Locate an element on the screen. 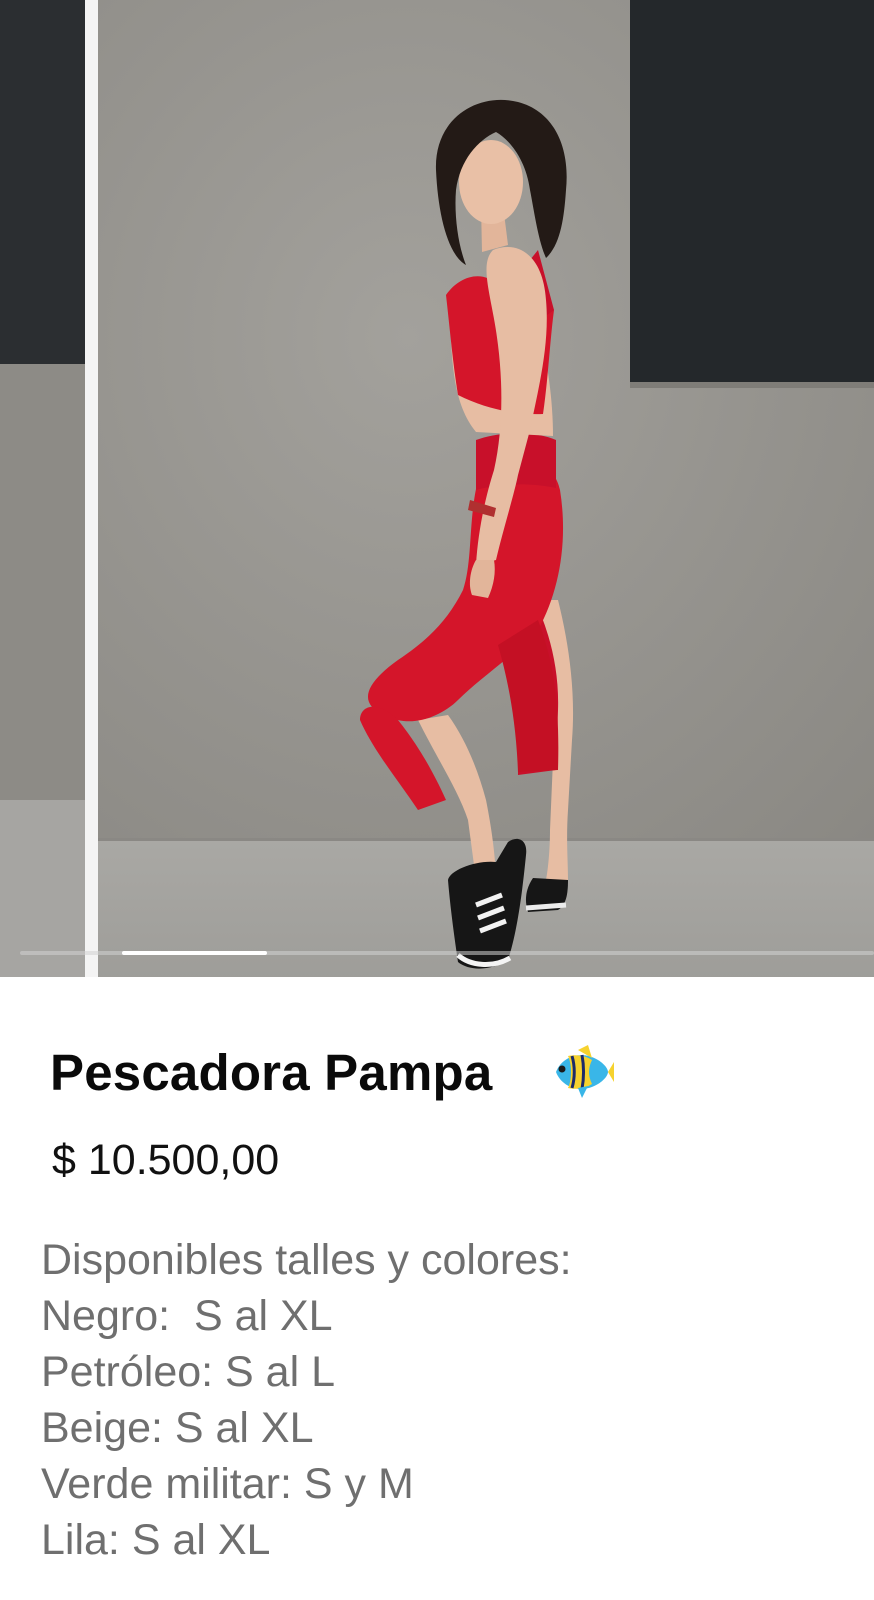 The height and width of the screenshot is (1600, 874). model-figure is located at coordinates (467, 534).